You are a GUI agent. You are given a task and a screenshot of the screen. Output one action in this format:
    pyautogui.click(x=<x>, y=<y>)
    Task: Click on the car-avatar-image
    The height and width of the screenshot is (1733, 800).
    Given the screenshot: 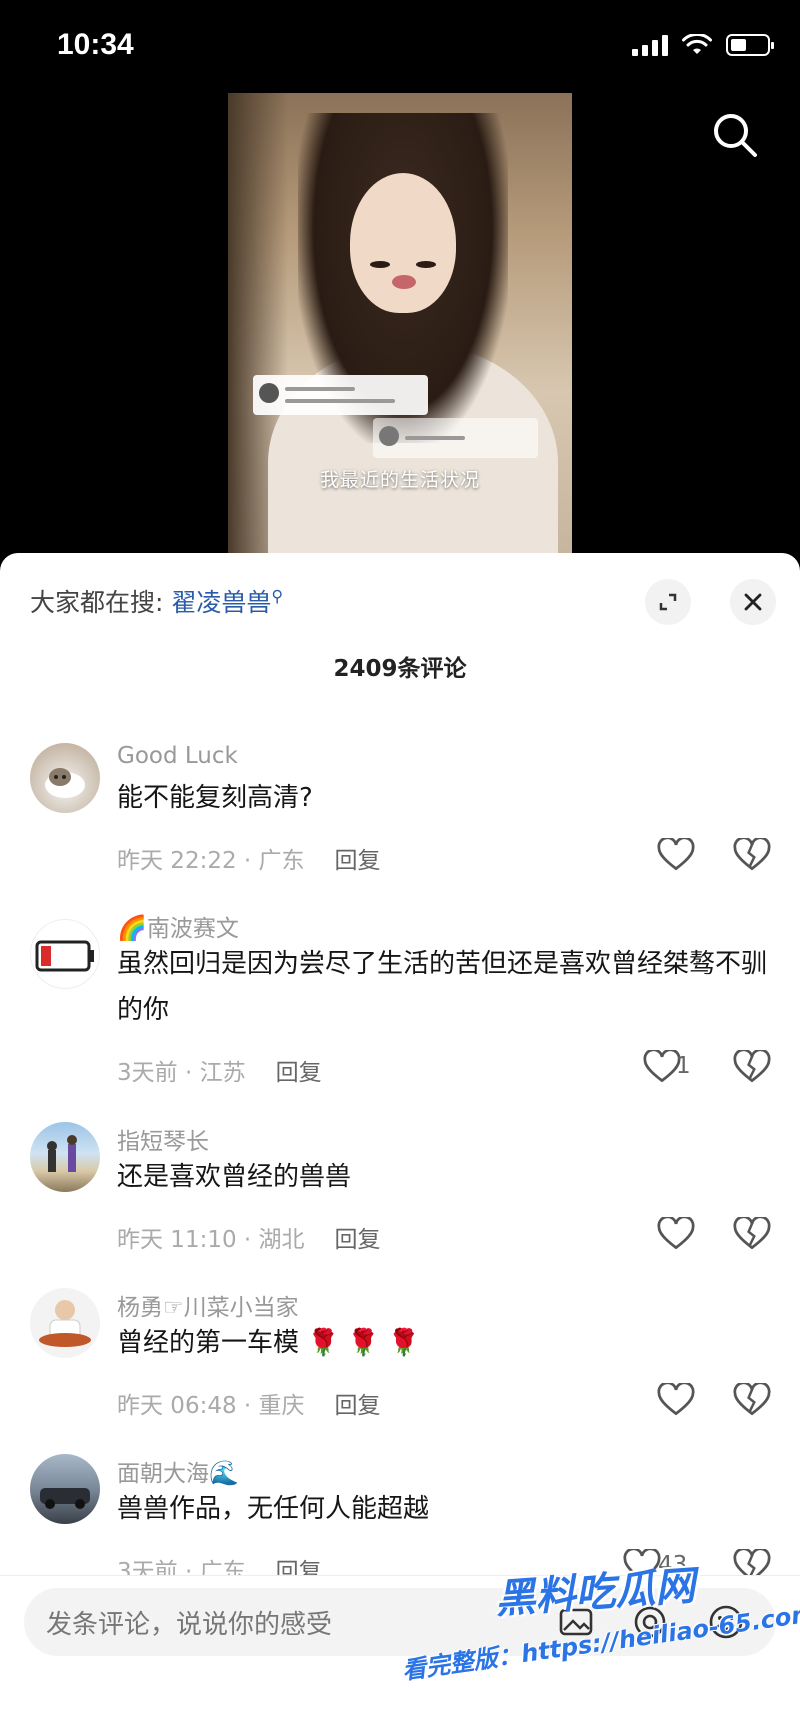 What is the action you would take?
    pyautogui.click(x=65, y=1498)
    